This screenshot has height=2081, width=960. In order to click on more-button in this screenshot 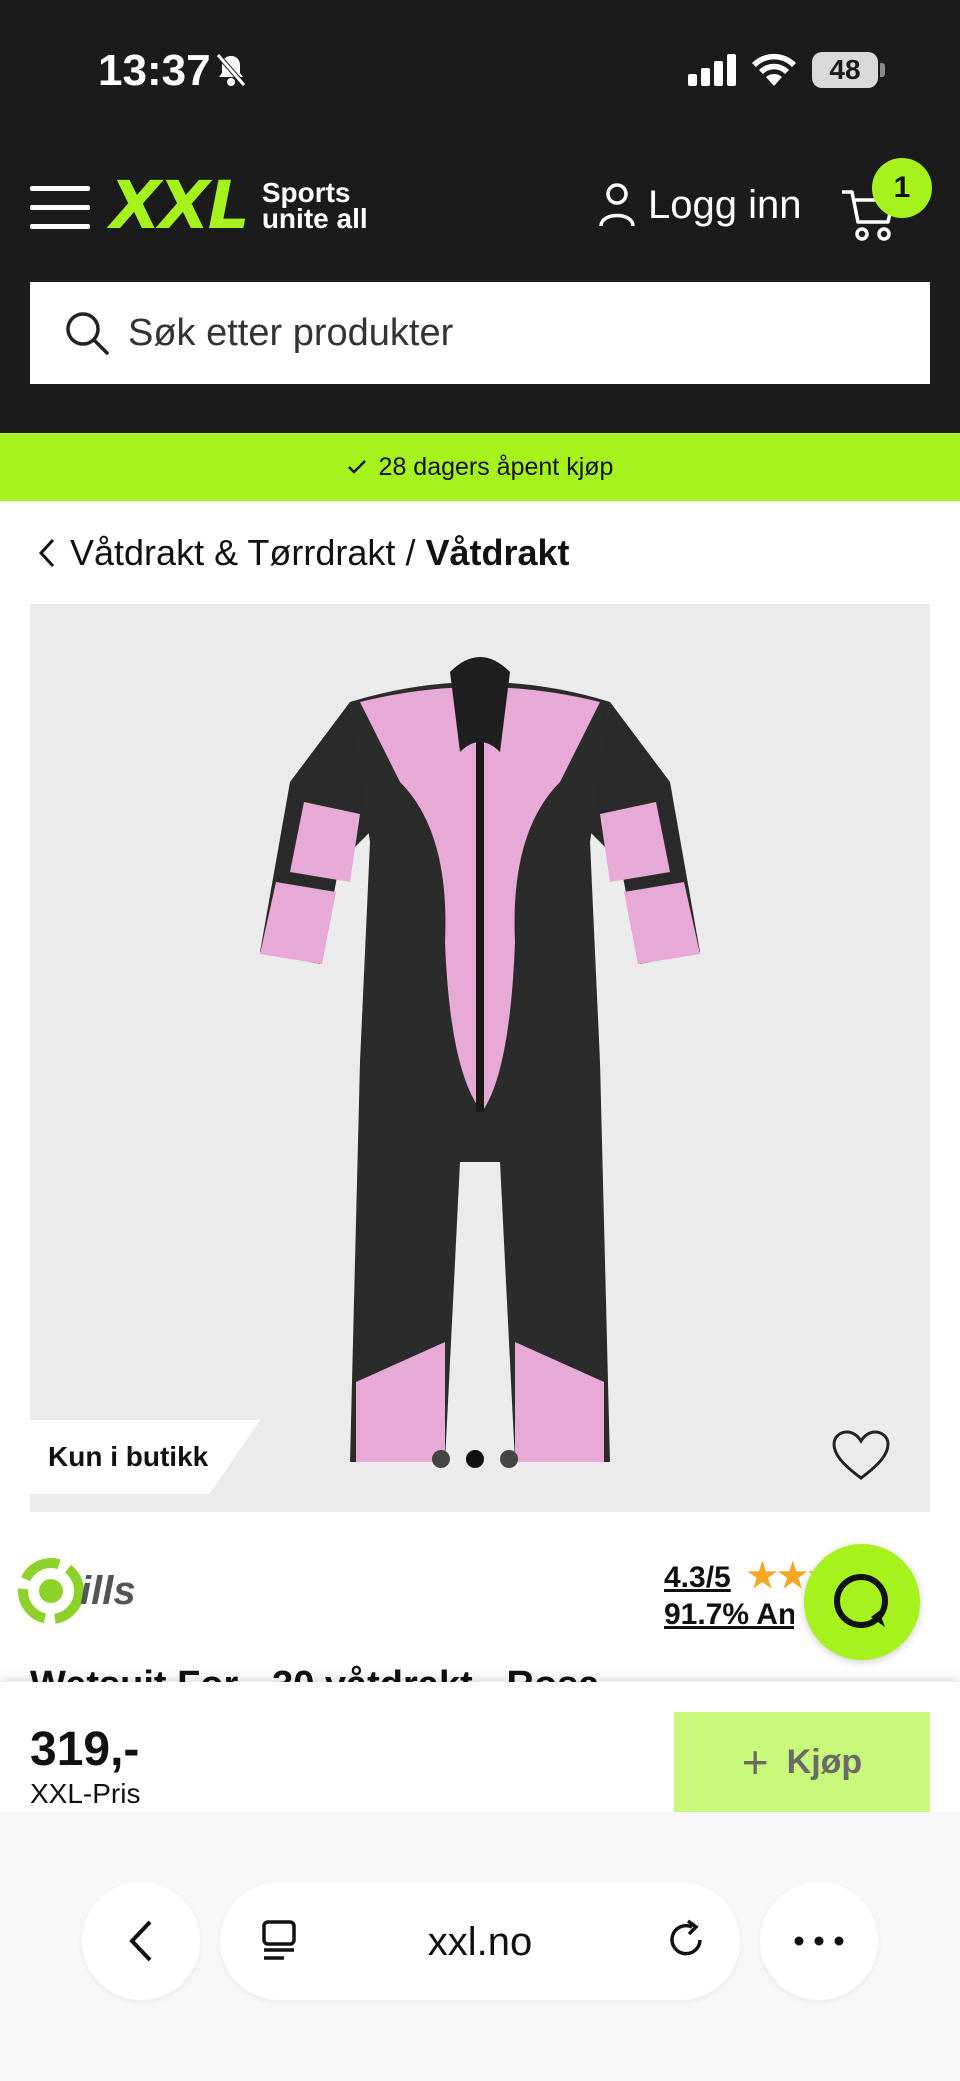, I will do `click(819, 1941)`.